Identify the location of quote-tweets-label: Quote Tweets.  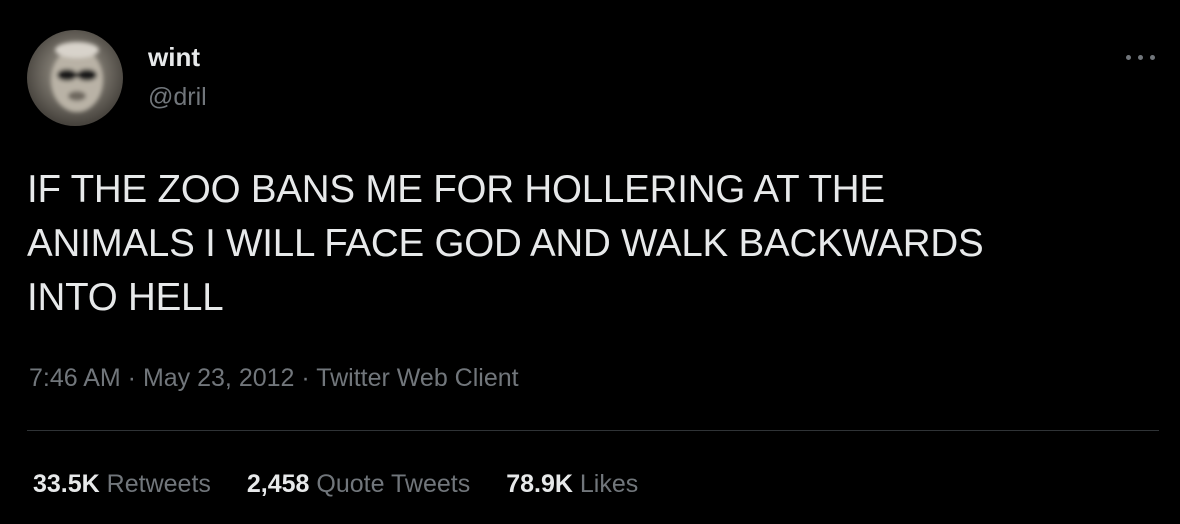
(393, 484).